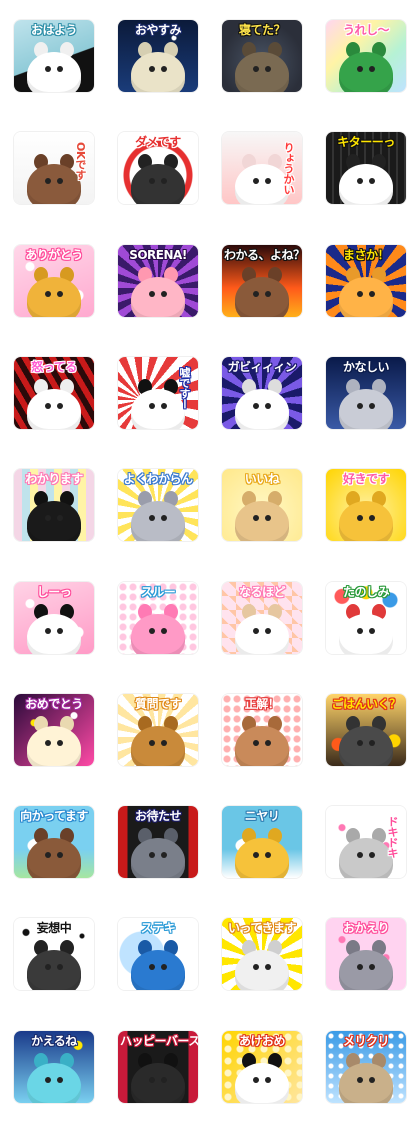 This screenshot has height=1121, width=420. What do you see at coordinates (158, 842) in the screenshot?
I see `sticker-tile: お待たせ` at bounding box center [158, 842].